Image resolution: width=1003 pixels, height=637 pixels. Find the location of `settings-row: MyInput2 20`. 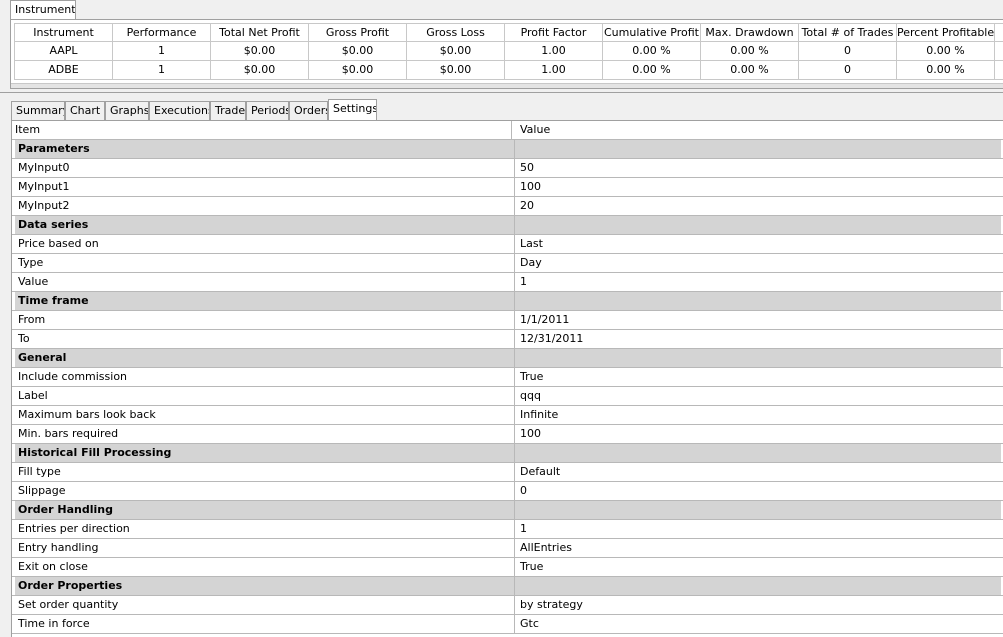

settings-row: MyInput2 20 is located at coordinates (507, 206).